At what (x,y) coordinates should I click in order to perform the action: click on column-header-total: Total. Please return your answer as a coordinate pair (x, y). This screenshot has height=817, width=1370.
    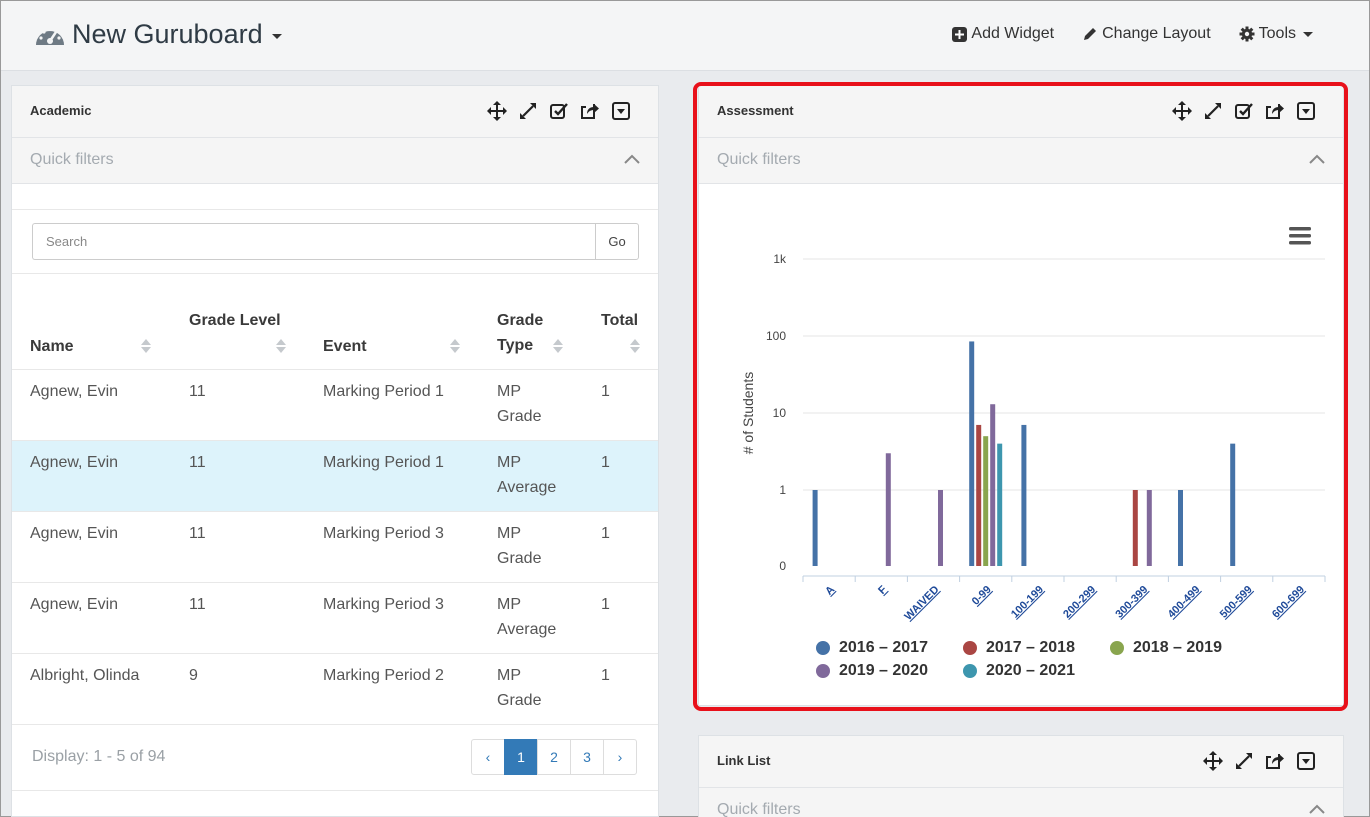
    Looking at the image, I should click on (619, 320).